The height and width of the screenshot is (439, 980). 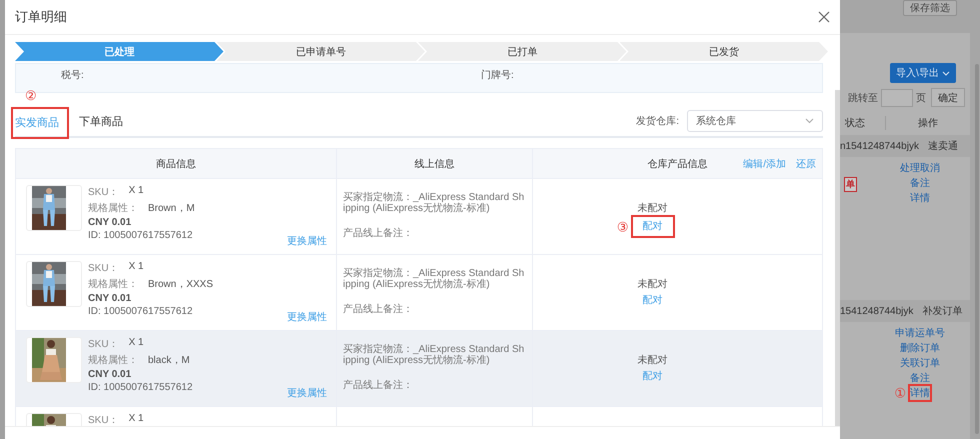 I want to click on progress-step: 已发货, so click(x=724, y=51).